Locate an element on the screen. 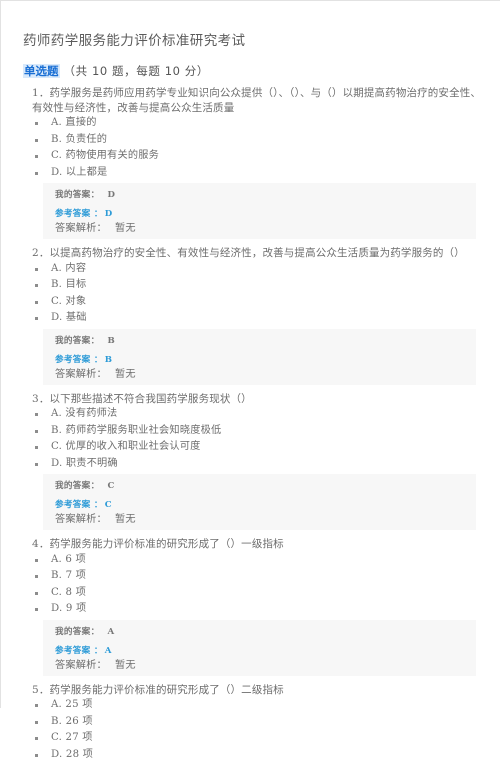  option-item: C. 8 项 is located at coordinates (252, 593).